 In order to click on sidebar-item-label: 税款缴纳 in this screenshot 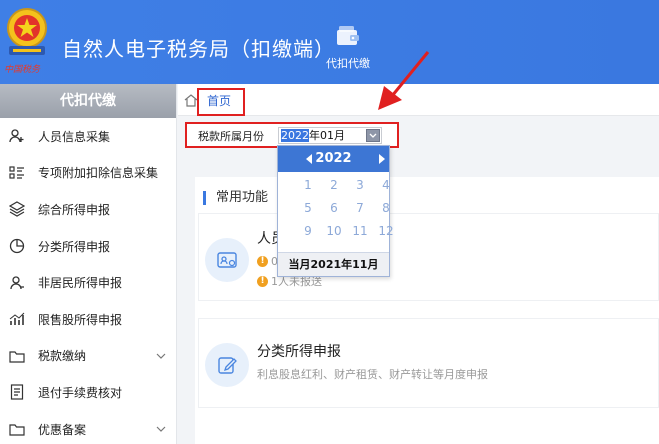, I will do `click(62, 356)`.